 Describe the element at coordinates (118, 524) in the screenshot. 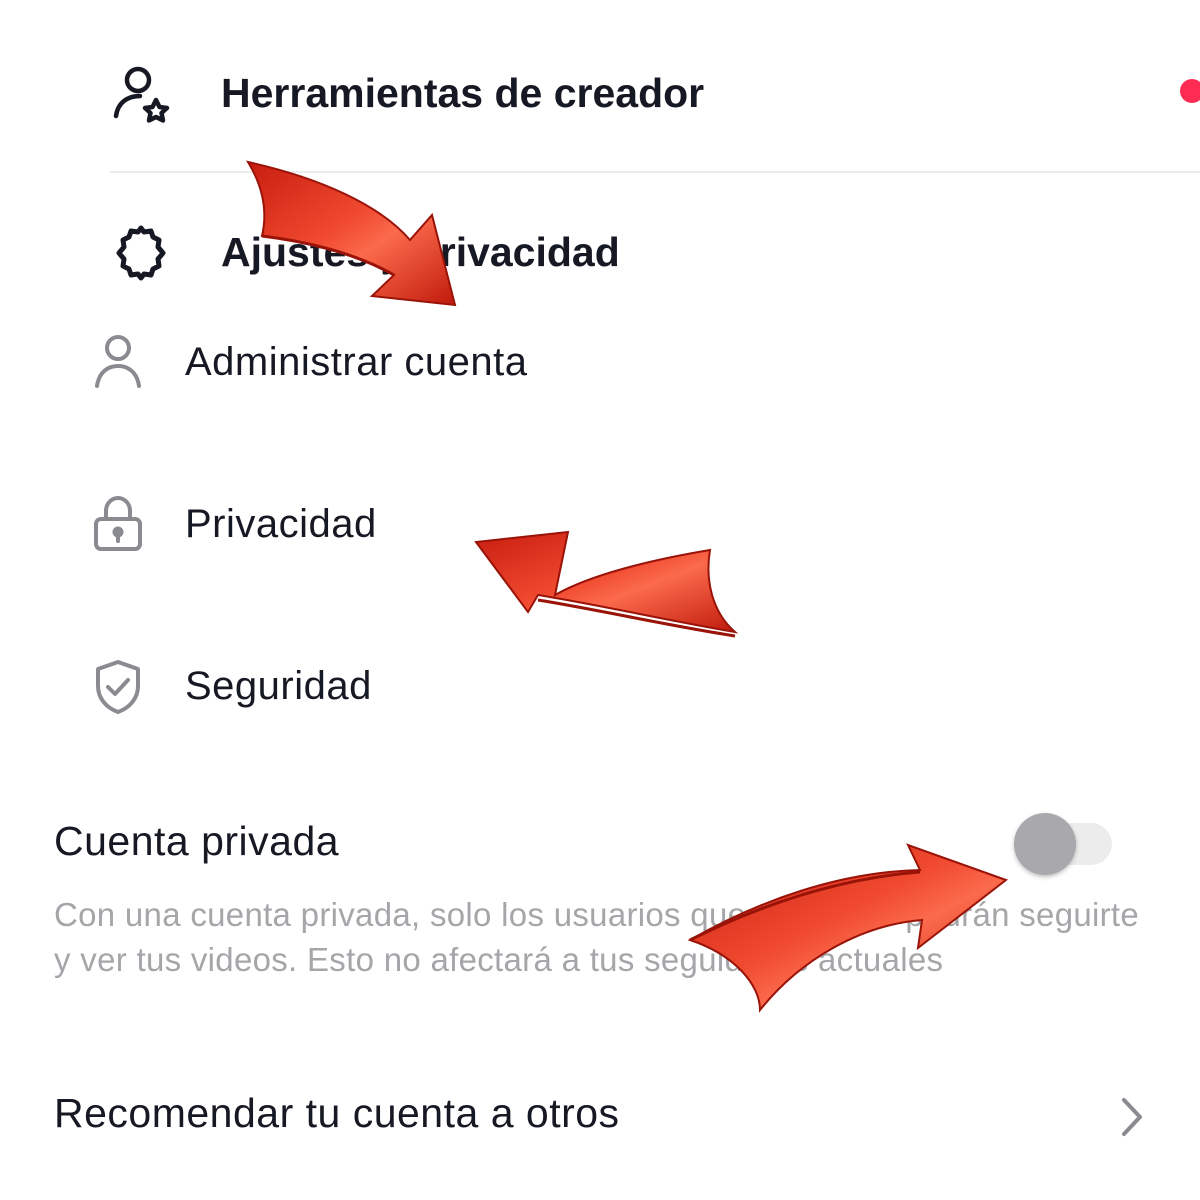

I see `lock-icon` at that location.